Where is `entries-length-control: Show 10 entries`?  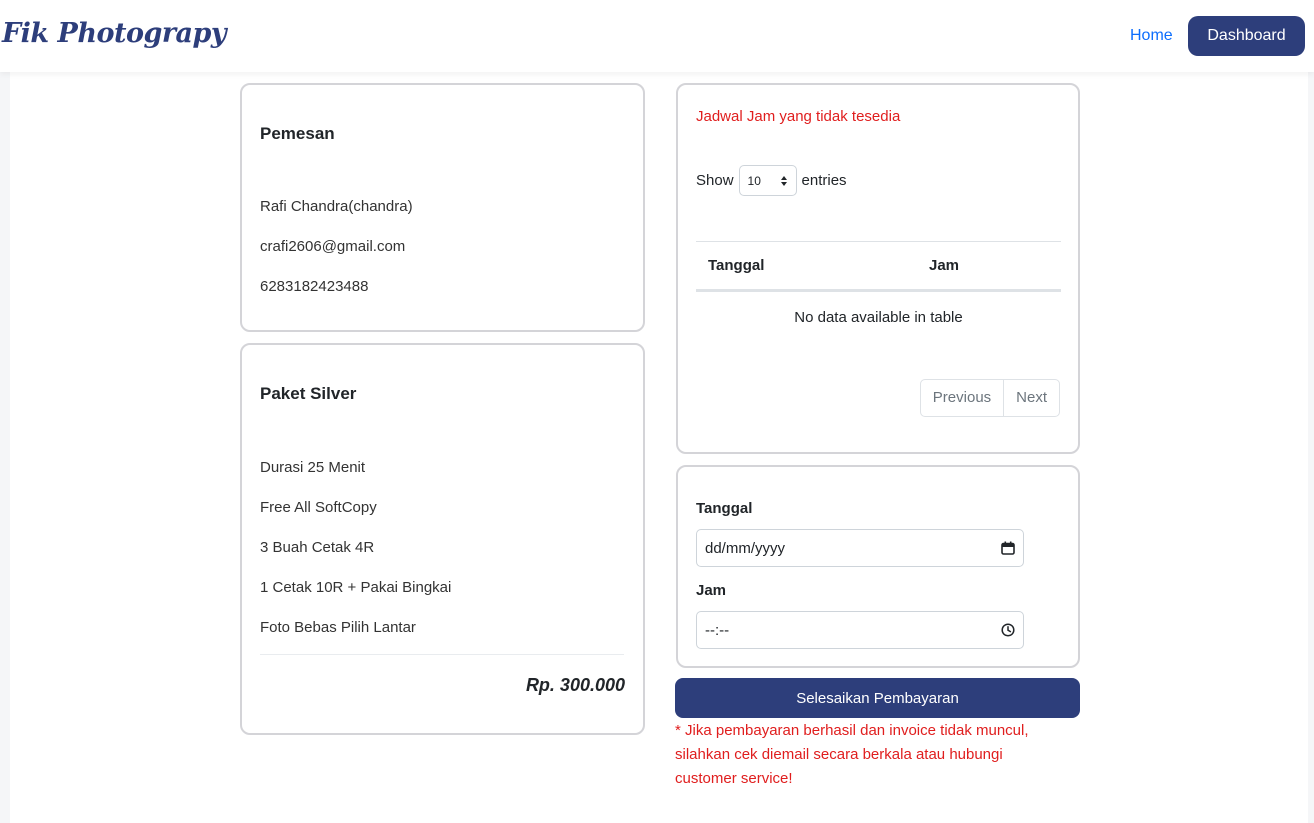 entries-length-control: Show 10 entries is located at coordinates (771, 180).